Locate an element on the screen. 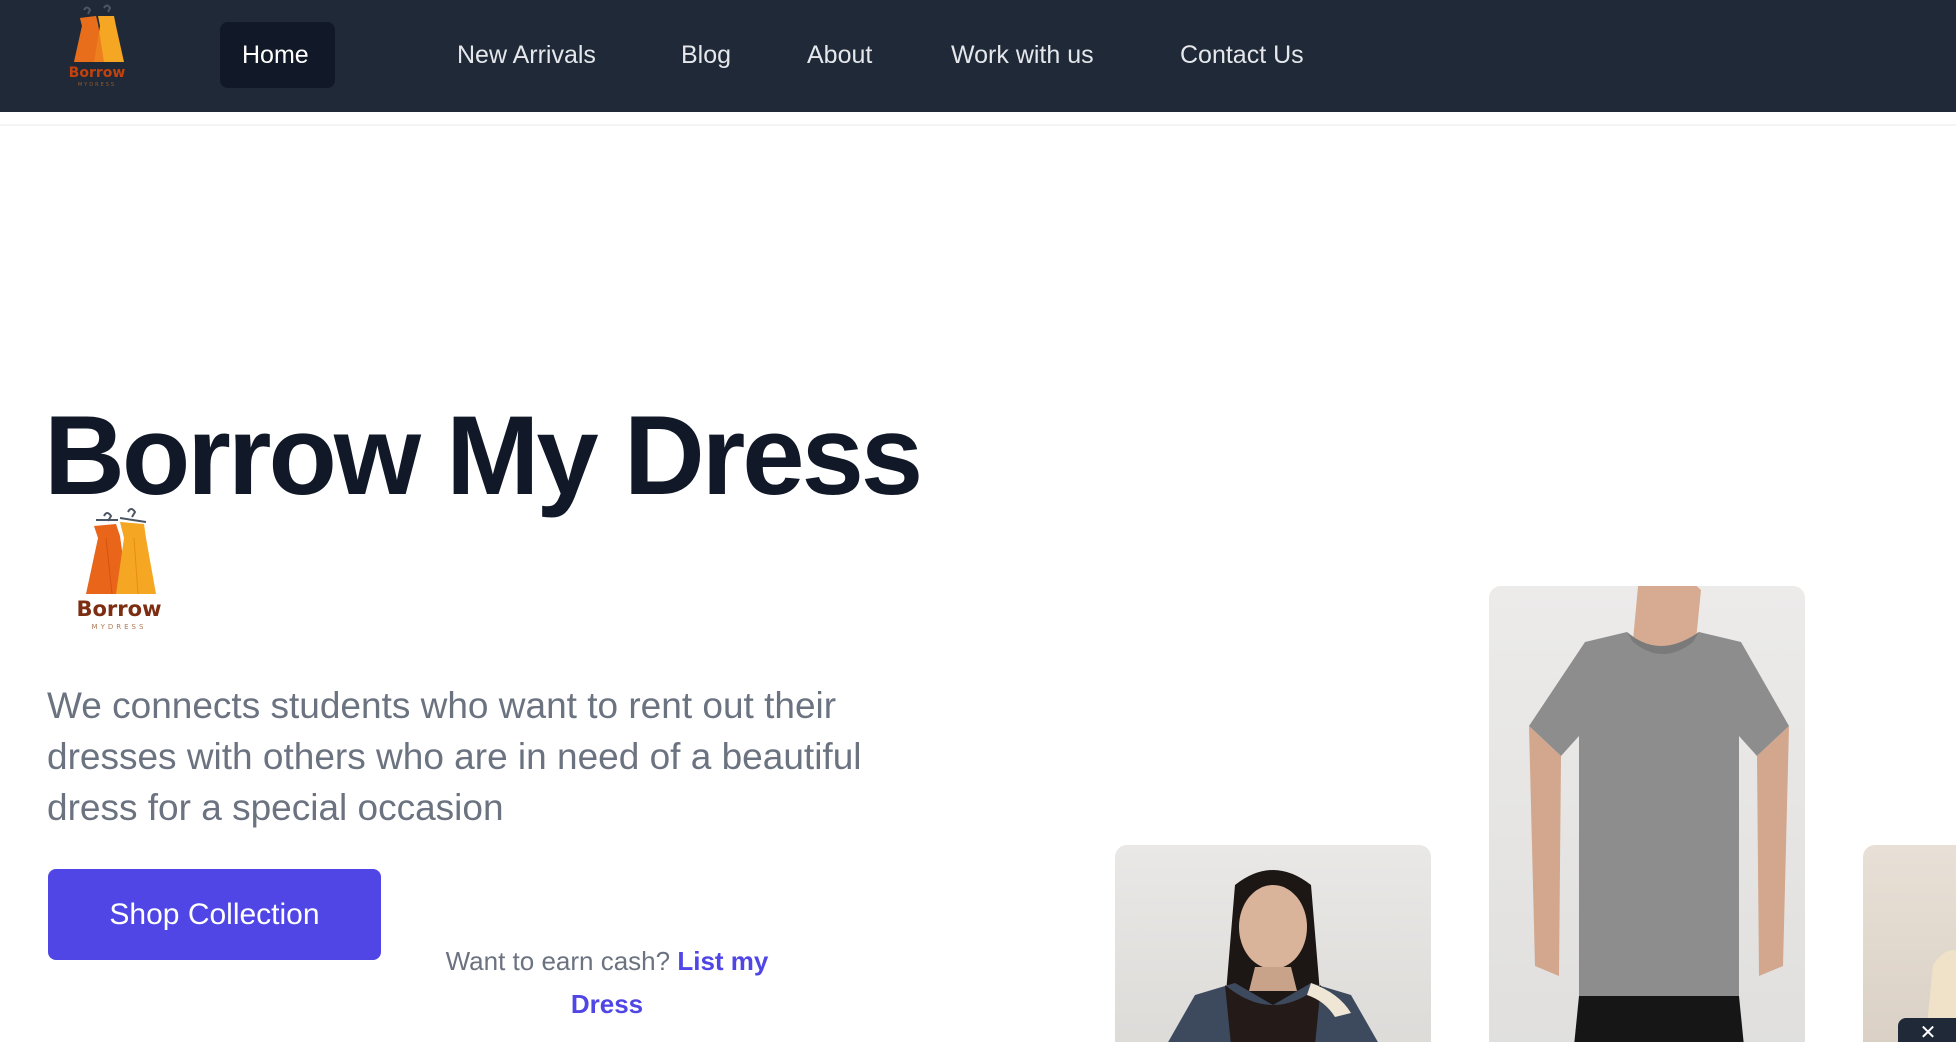 This screenshot has height=1042, width=1956. partial-portrait-image is located at coordinates (1940, 996).